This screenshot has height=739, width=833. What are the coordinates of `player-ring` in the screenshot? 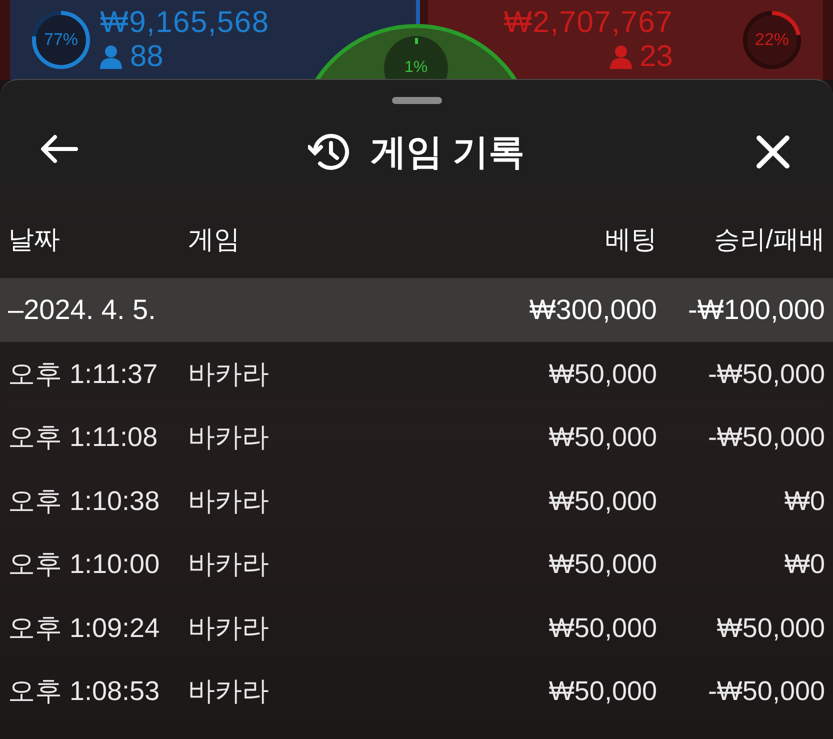 It's located at (61, 40).